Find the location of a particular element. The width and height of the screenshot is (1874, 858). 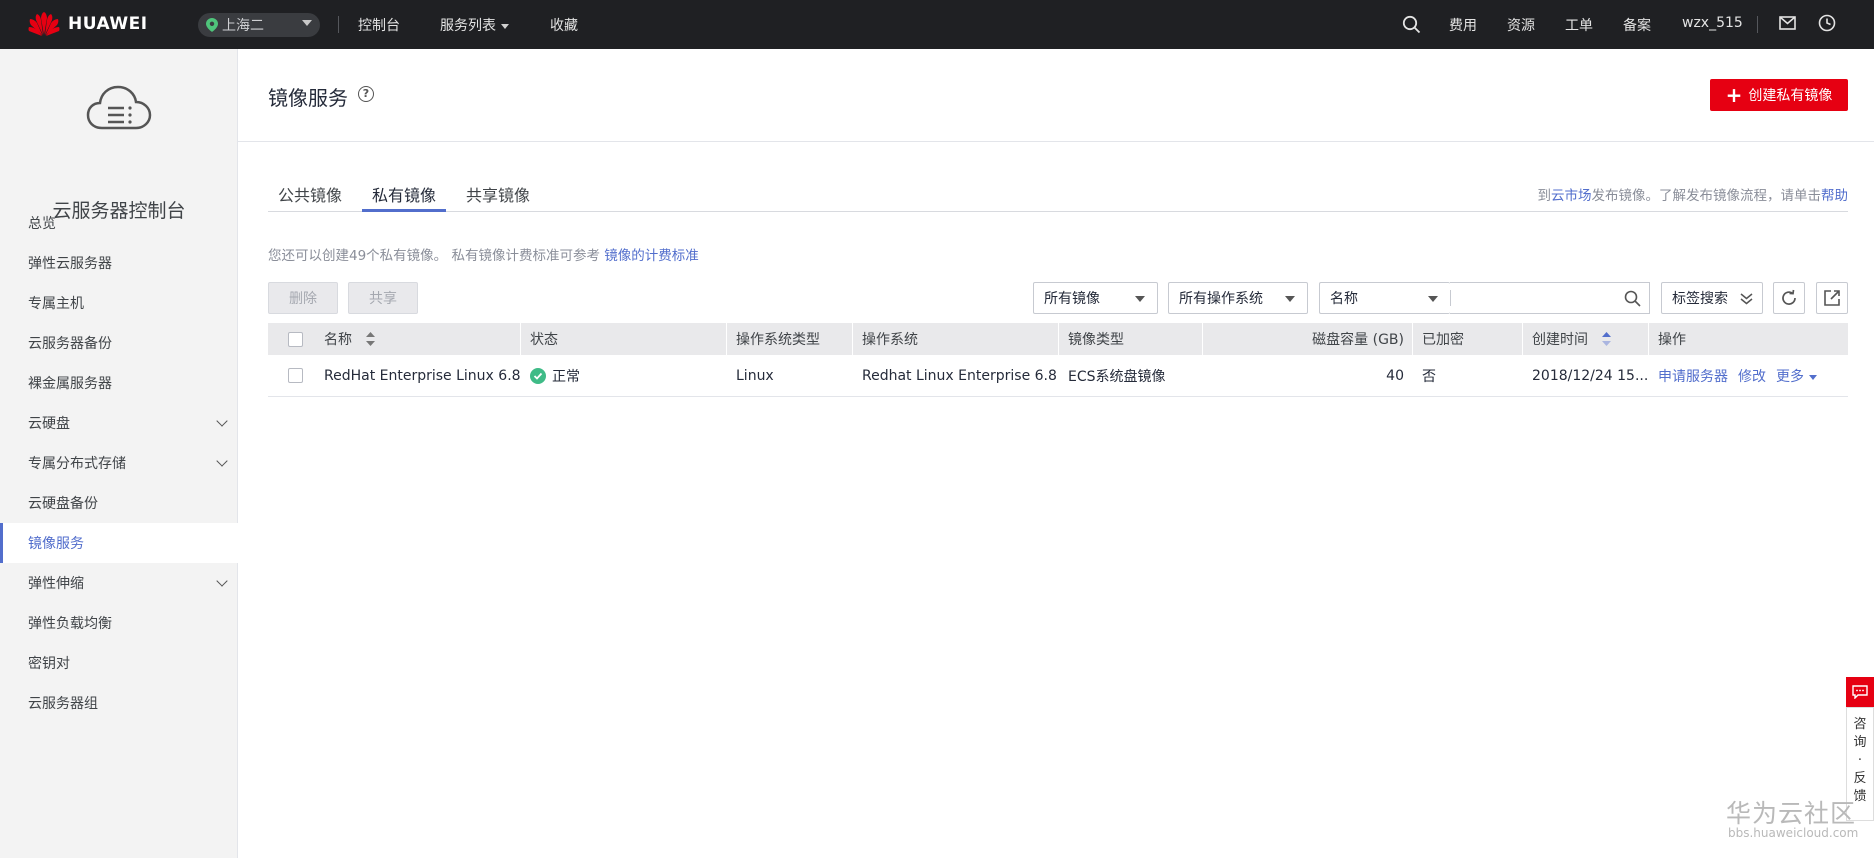

tab-public-images: 公共镜像 is located at coordinates (310, 194).